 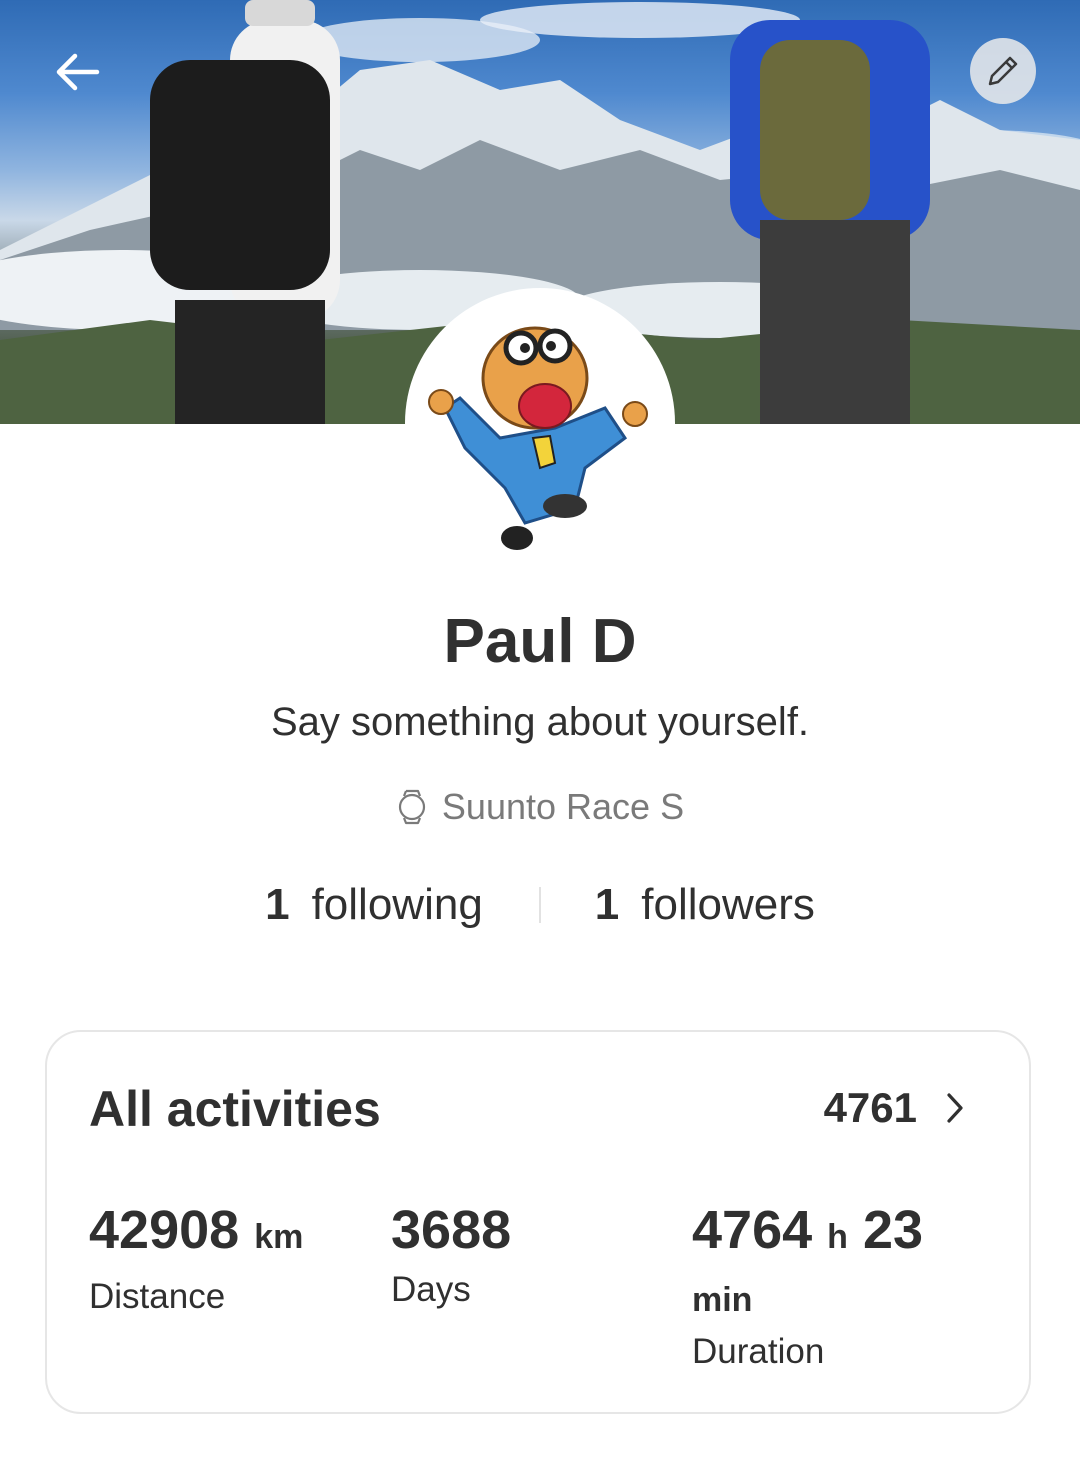 What do you see at coordinates (277, 904) in the screenshot?
I see `following-count: 1` at bounding box center [277, 904].